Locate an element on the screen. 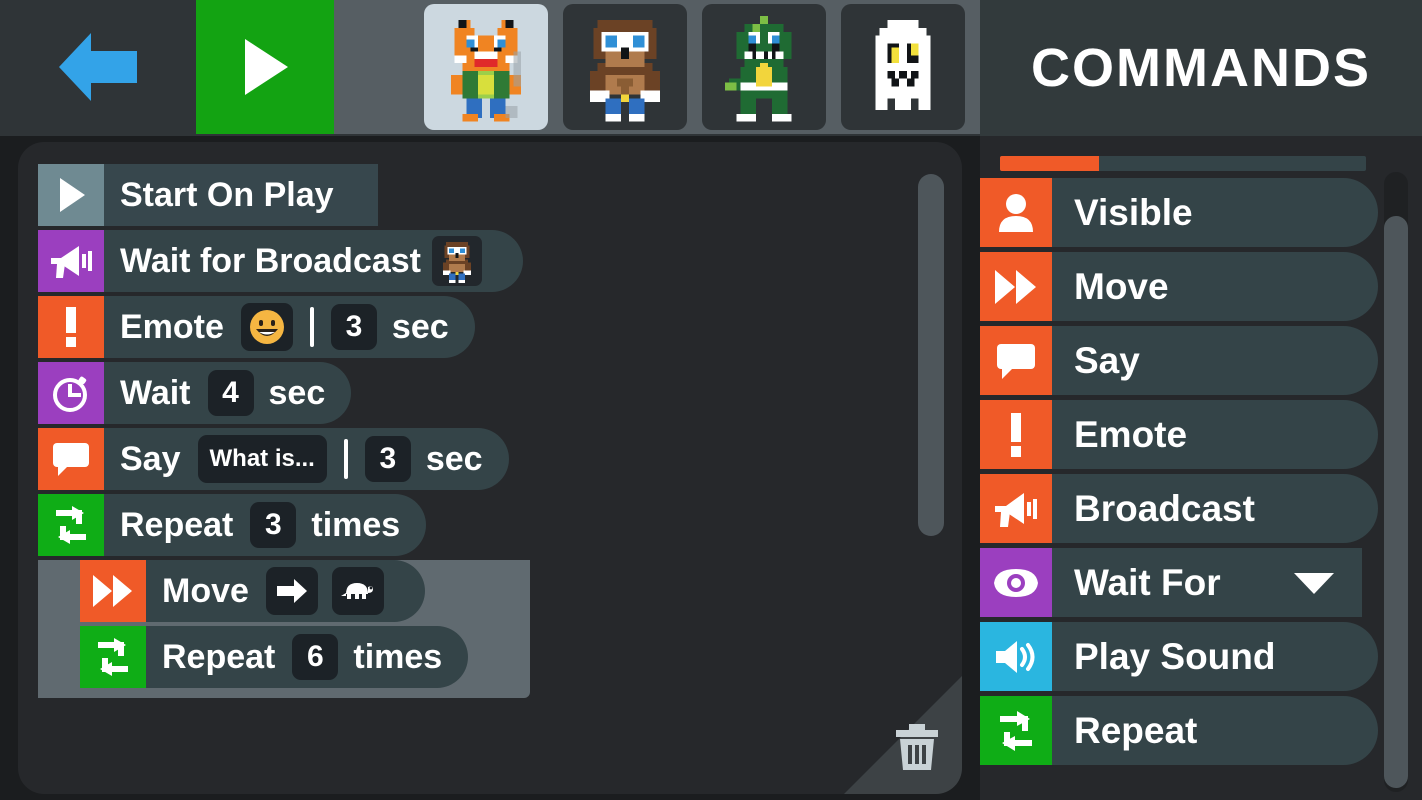 Image resolution: width=1422 pixels, height=800 pixels. block-say: Say What is... 3 sec is located at coordinates (273, 459).